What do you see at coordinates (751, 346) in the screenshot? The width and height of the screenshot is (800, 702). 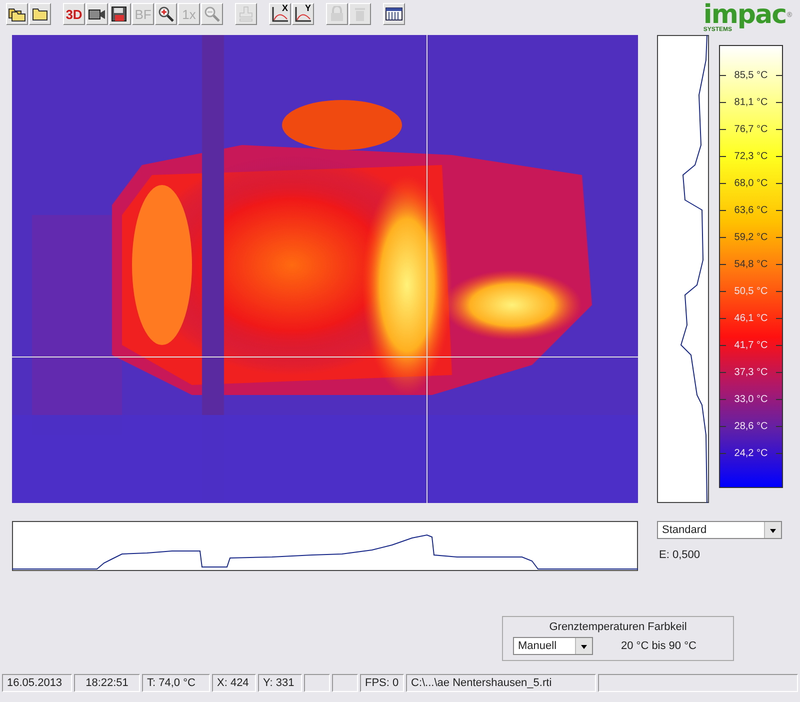 I see `scale-label: 41,7 °C` at bounding box center [751, 346].